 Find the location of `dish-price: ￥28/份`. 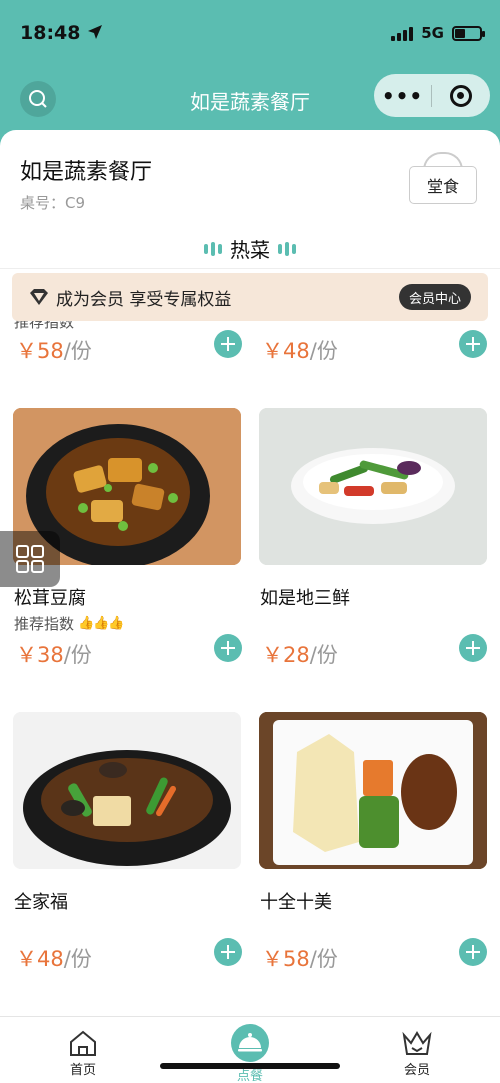

dish-price: ￥28/份 is located at coordinates (300, 654).